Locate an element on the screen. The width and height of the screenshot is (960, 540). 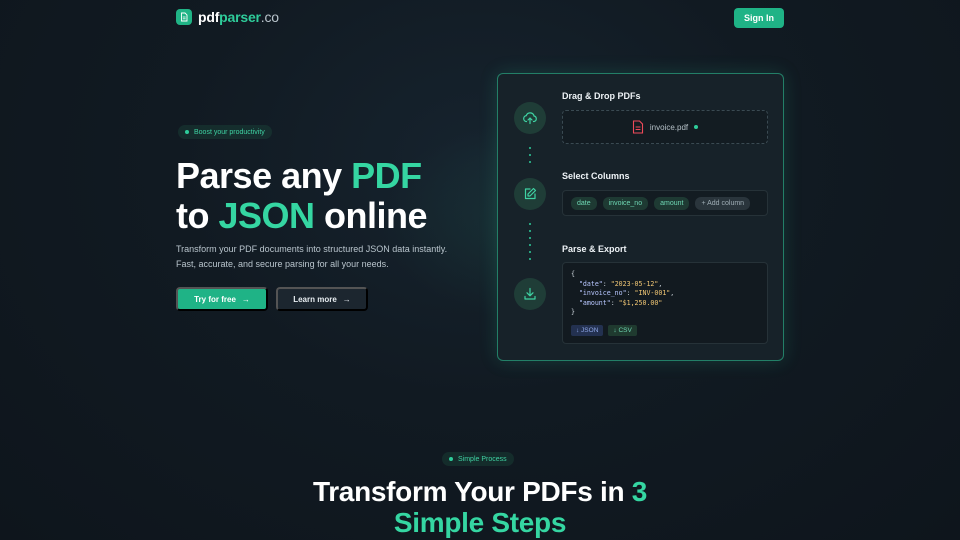
hero-badge-label: Boost your productivity is located at coordinates (229, 132).